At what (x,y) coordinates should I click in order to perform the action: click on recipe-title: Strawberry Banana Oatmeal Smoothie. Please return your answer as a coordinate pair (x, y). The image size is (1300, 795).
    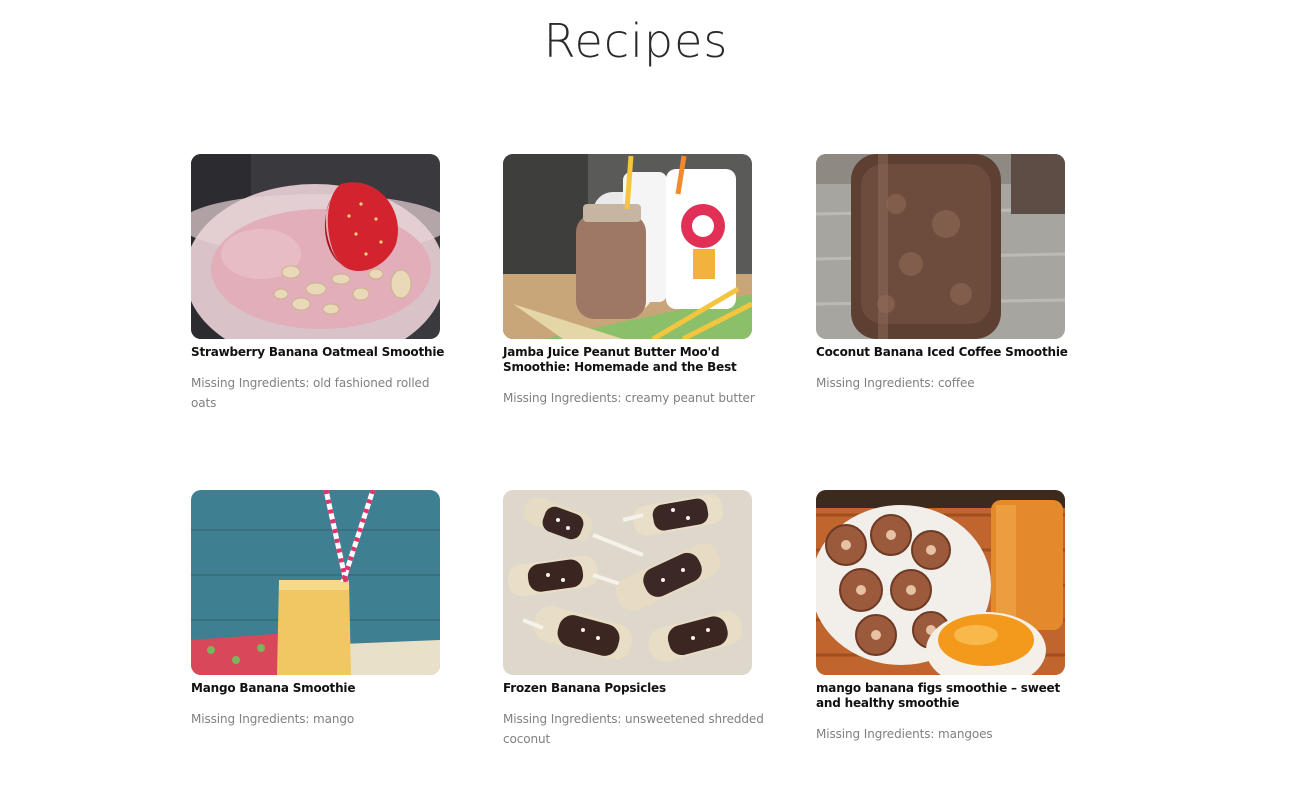
    Looking at the image, I should click on (322, 352).